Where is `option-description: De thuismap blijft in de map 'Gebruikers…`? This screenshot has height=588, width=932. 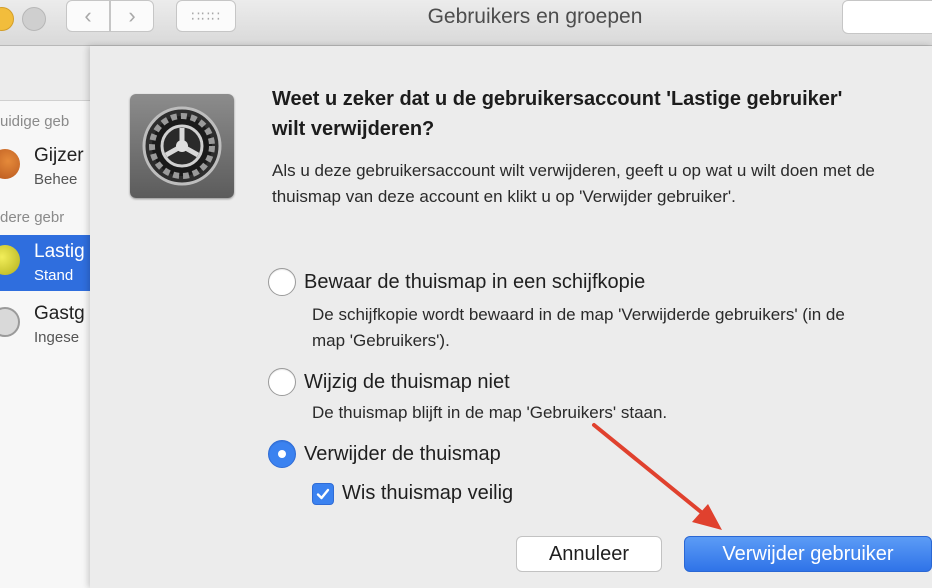
option-description: De thuismap blijft in de map 'Gebruikers… is located at coordinates (490, 412).